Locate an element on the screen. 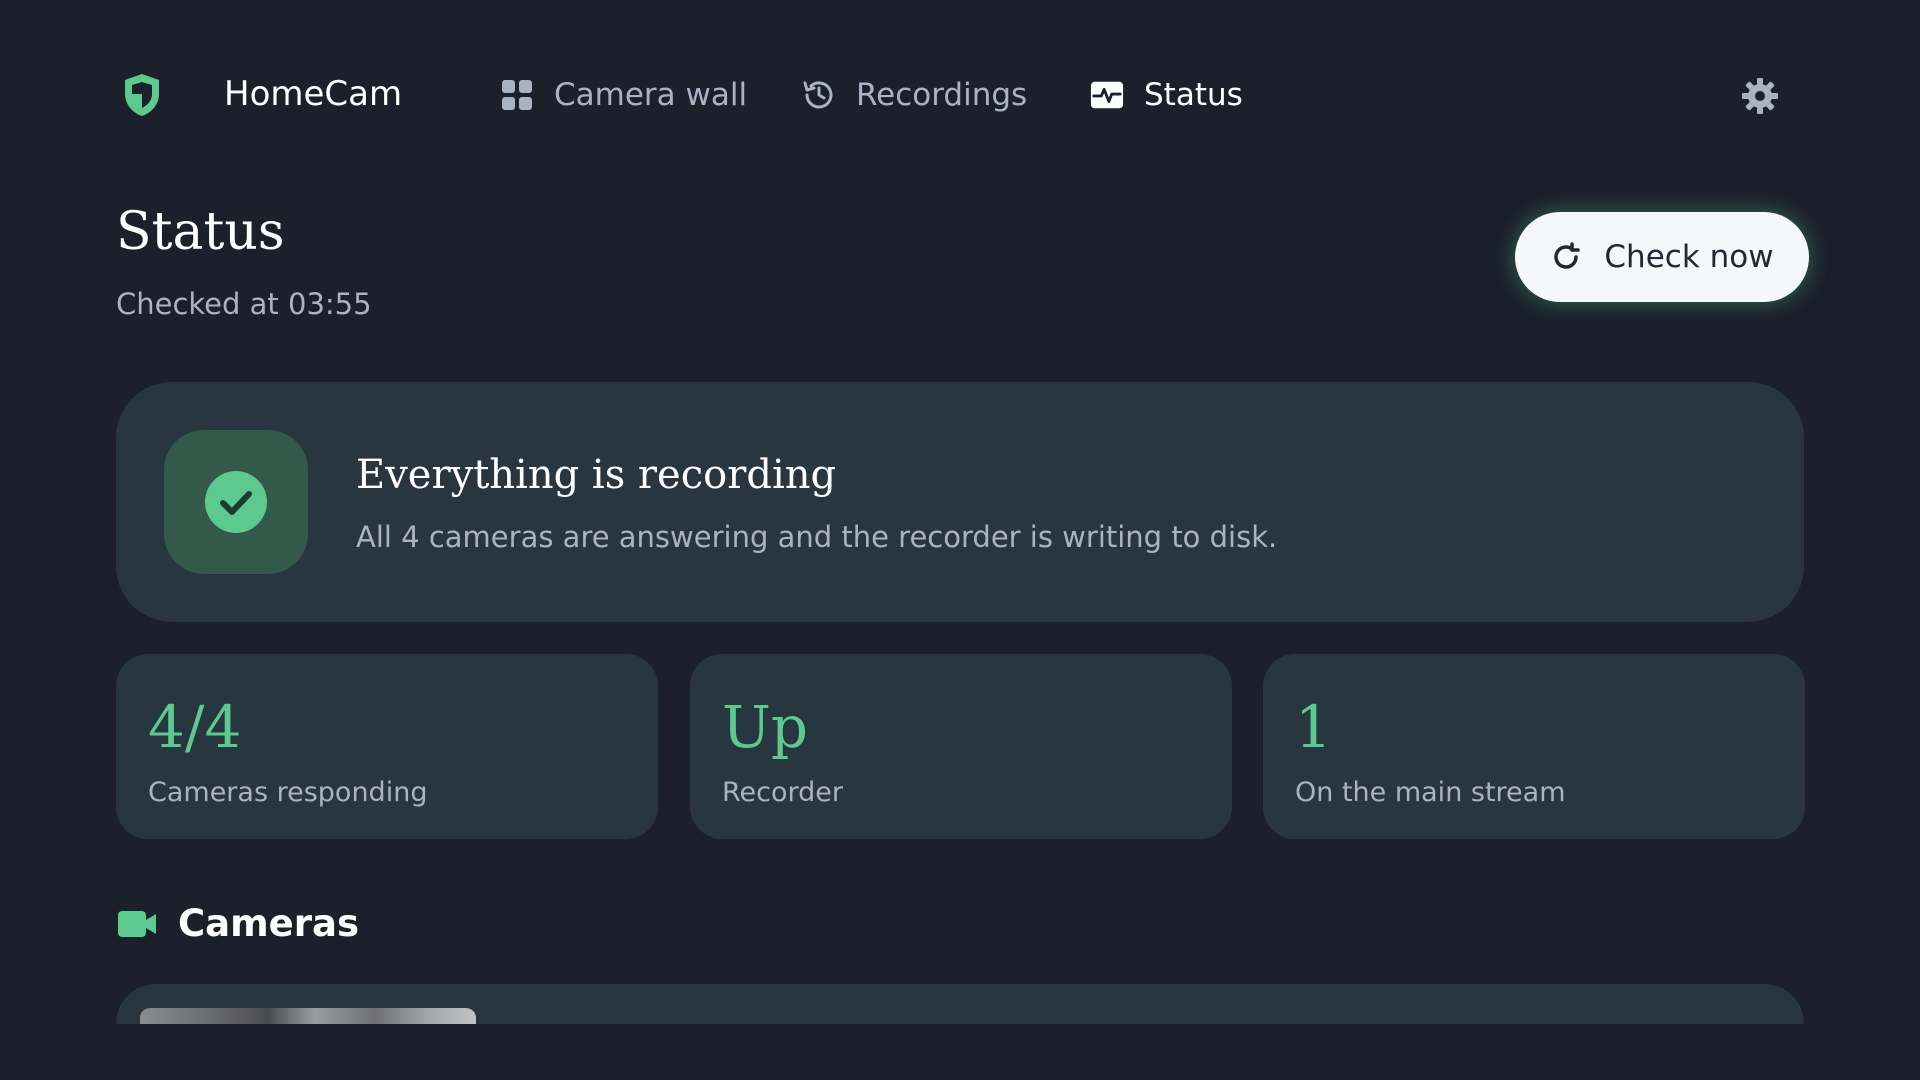  video-camera-icon is located at coordinates (137, 924).